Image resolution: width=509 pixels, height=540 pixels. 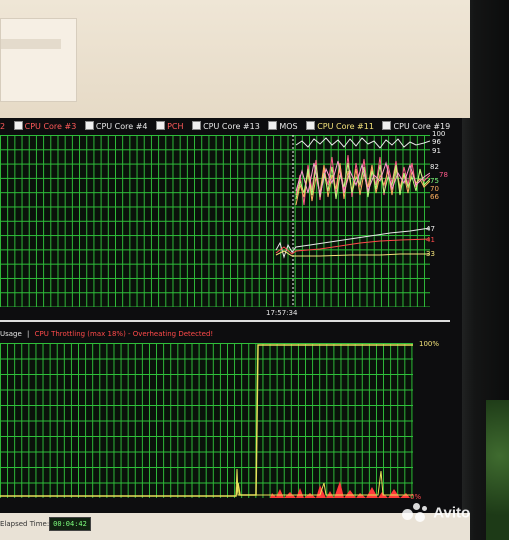 What do you see at coordinates (362, 143) in the screenshot?
I see `trace-white-high` at bounding box center [362, 143].